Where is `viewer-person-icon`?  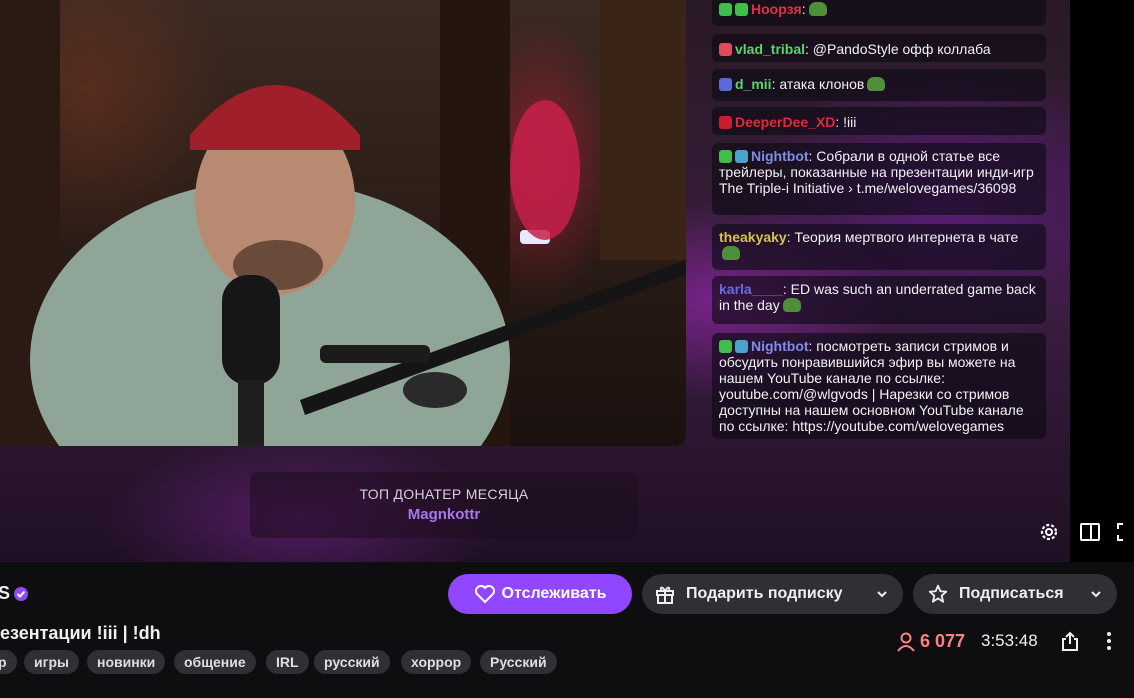 viewer-person-icon is located at coordinates (906, 642).